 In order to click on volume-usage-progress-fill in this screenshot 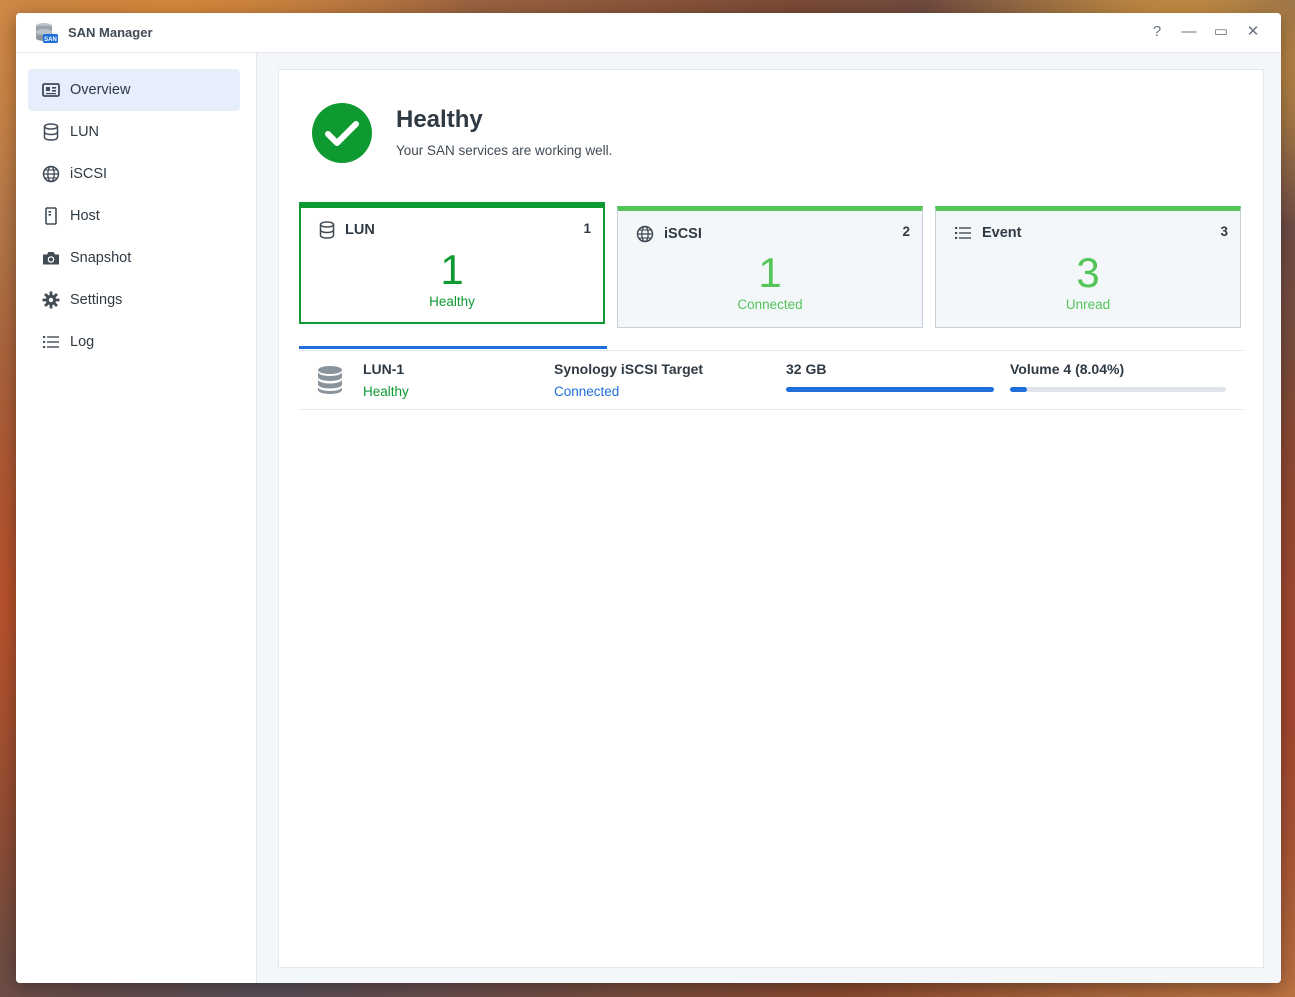, I will do `click(1019, 389)`.